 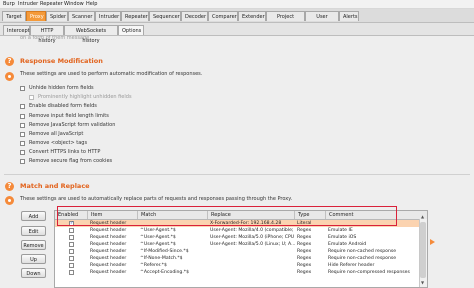 I want to click on edit-button: Edit, so click(x=33, y=231).